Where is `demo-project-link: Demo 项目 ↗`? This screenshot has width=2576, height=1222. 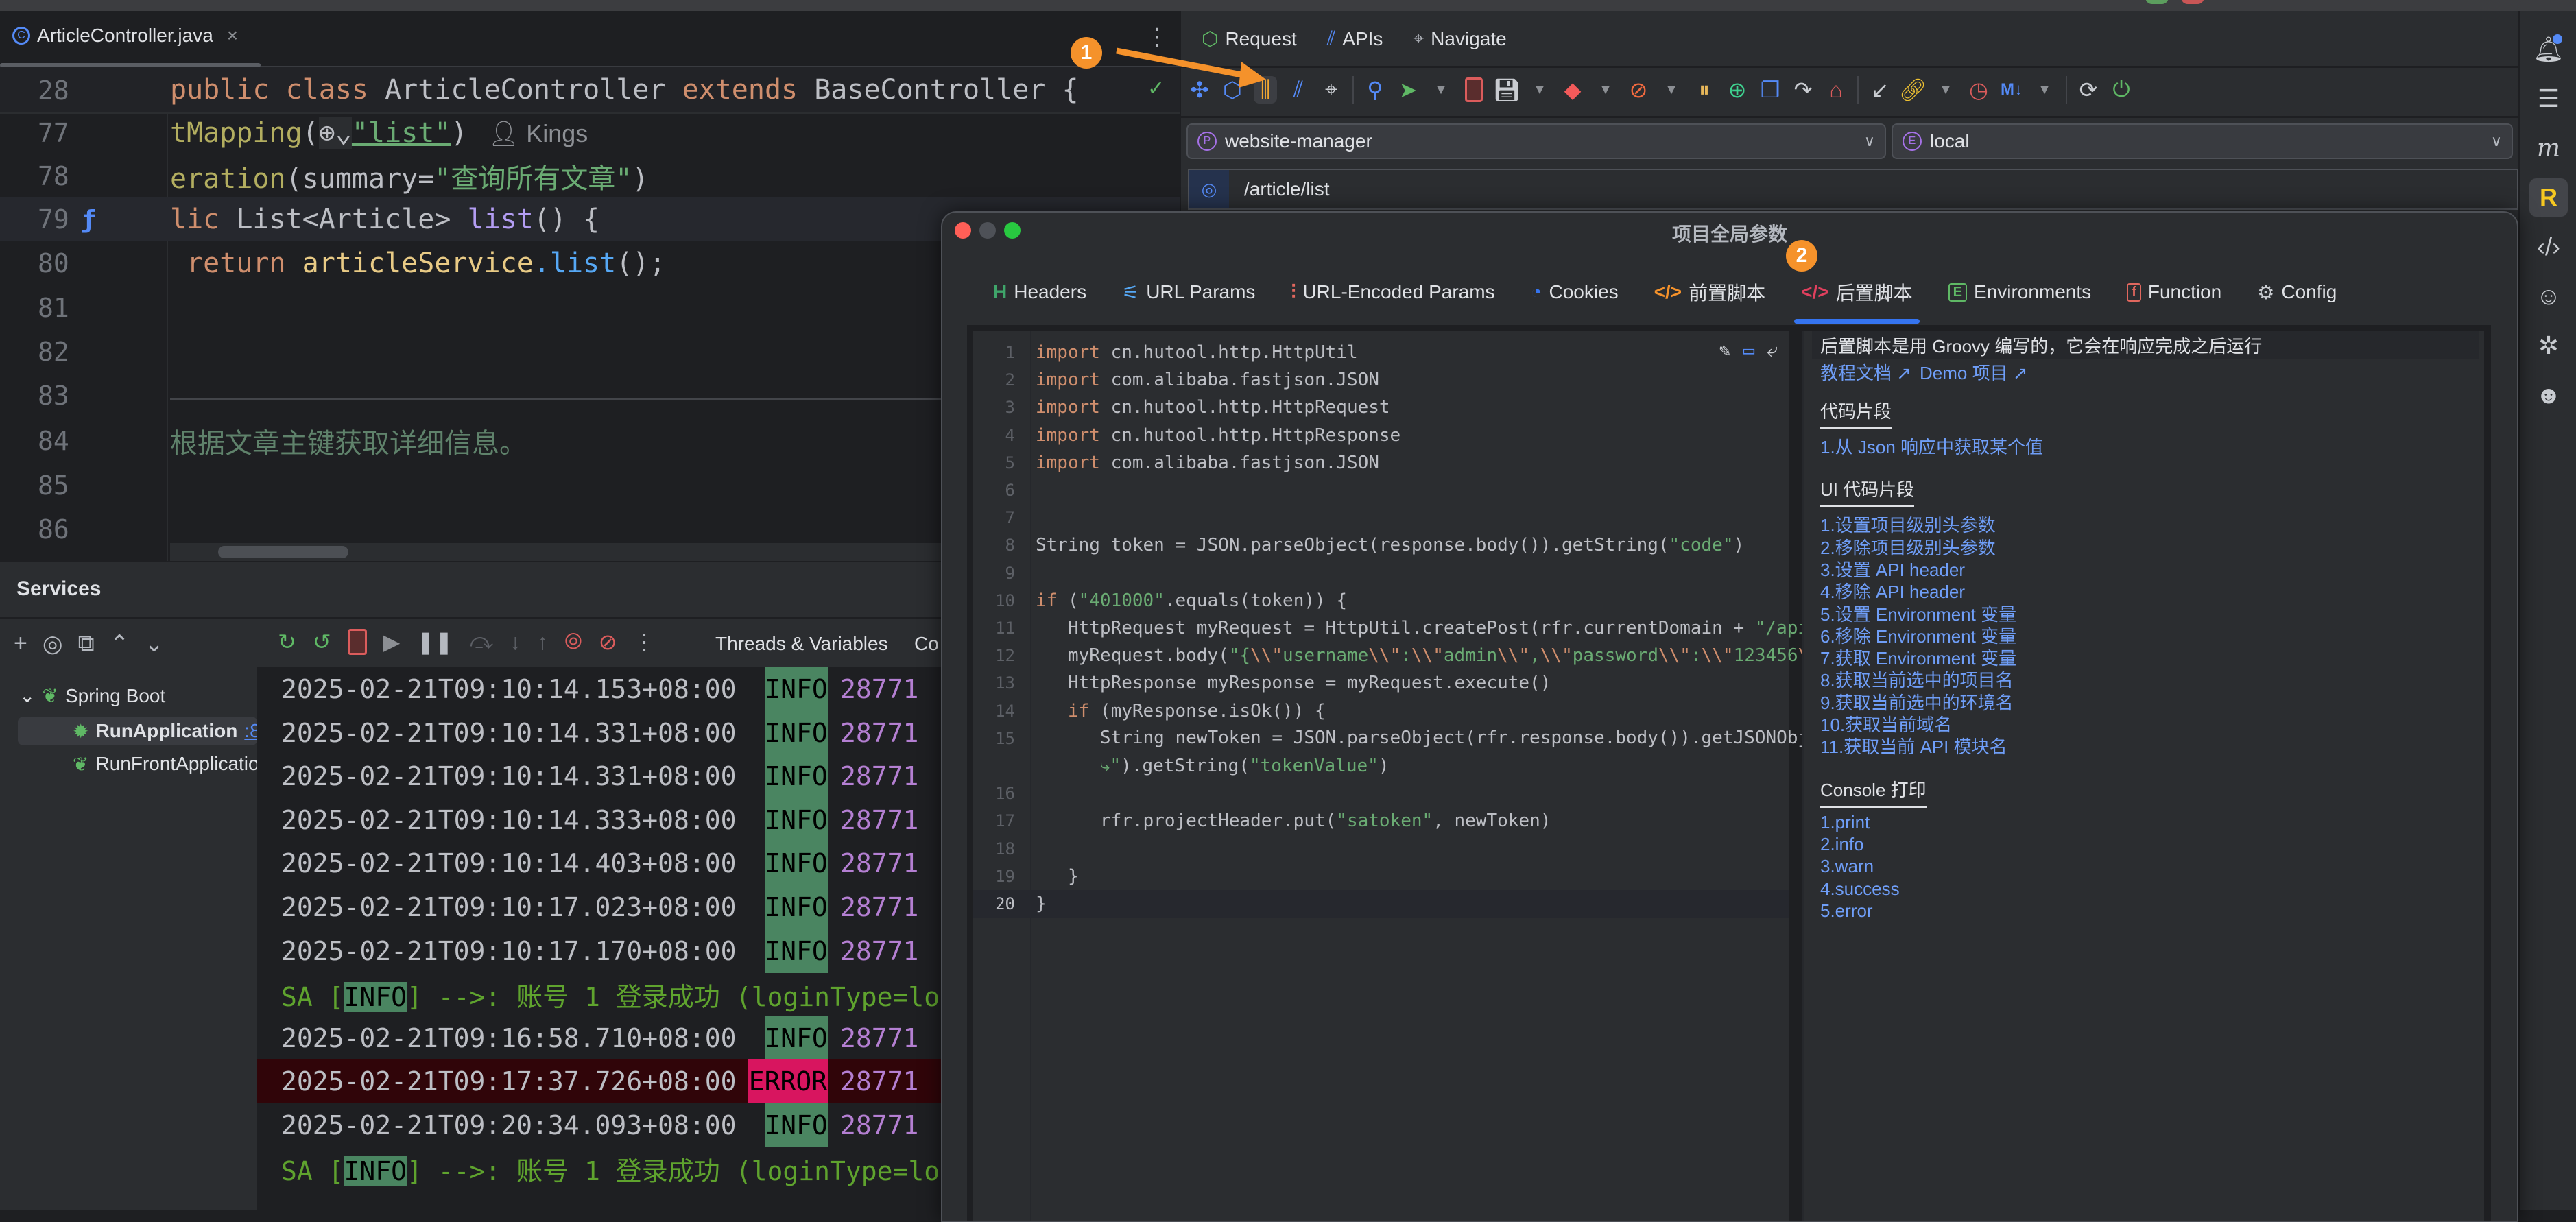 demo-project-link: Demo 项目 ↗ is located at coordinates (1974, 372).